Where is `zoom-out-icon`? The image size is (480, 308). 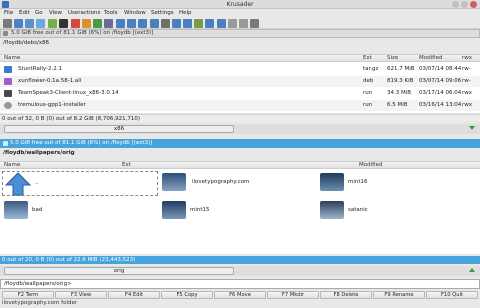
zoom-out-icon is located at coordinates (243, 23).